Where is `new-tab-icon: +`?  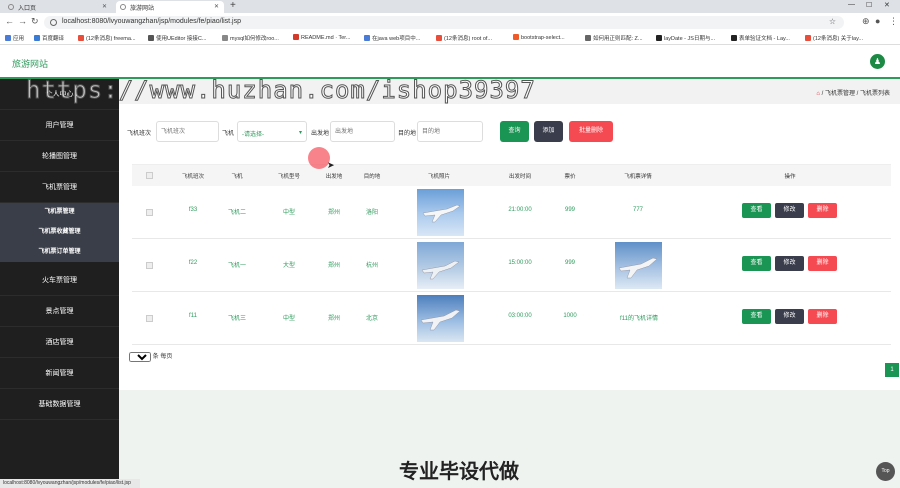 new-tab-icon: + is located at coordinates (233, 5).